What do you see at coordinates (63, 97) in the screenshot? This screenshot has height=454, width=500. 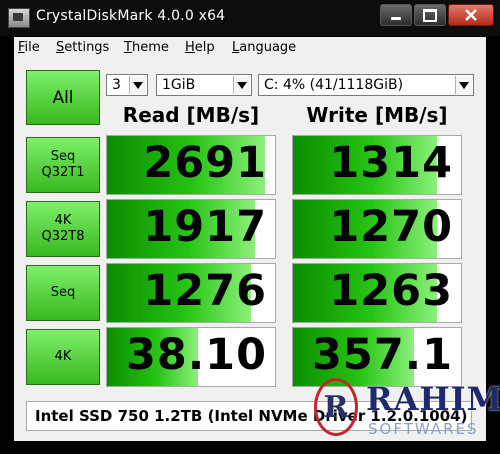 I see `run-all-button: All` at bounding box center [63, 97].